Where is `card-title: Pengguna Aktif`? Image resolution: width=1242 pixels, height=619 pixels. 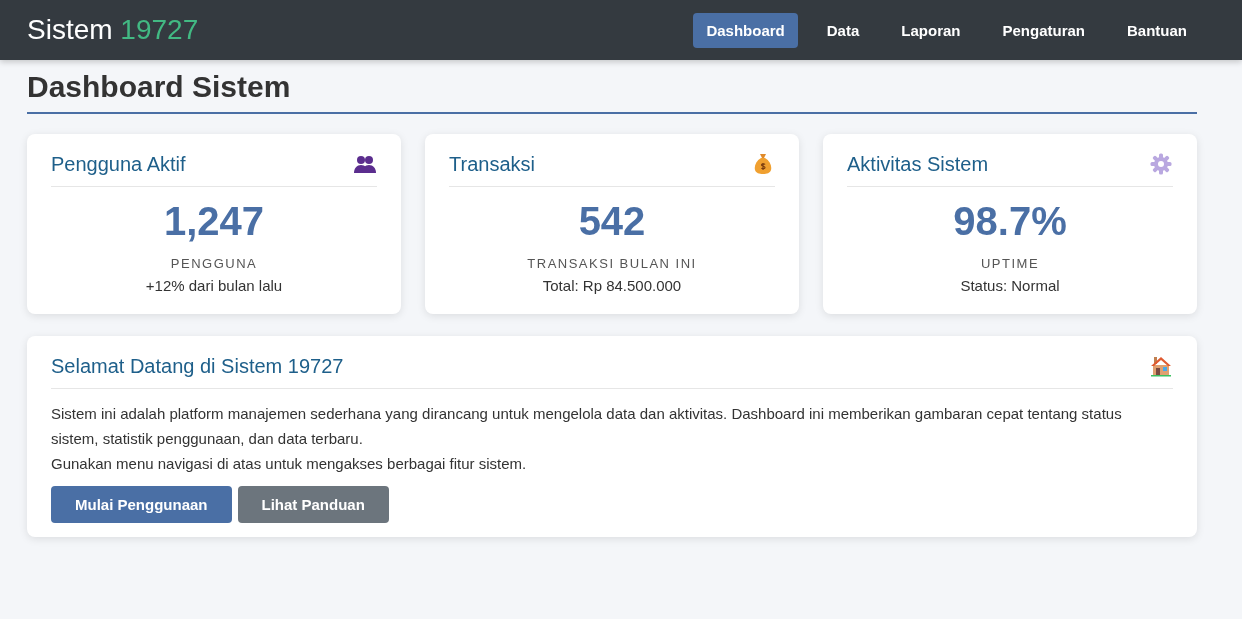 card-title: Pengguna Aktif is located at coordinates (118, 164).